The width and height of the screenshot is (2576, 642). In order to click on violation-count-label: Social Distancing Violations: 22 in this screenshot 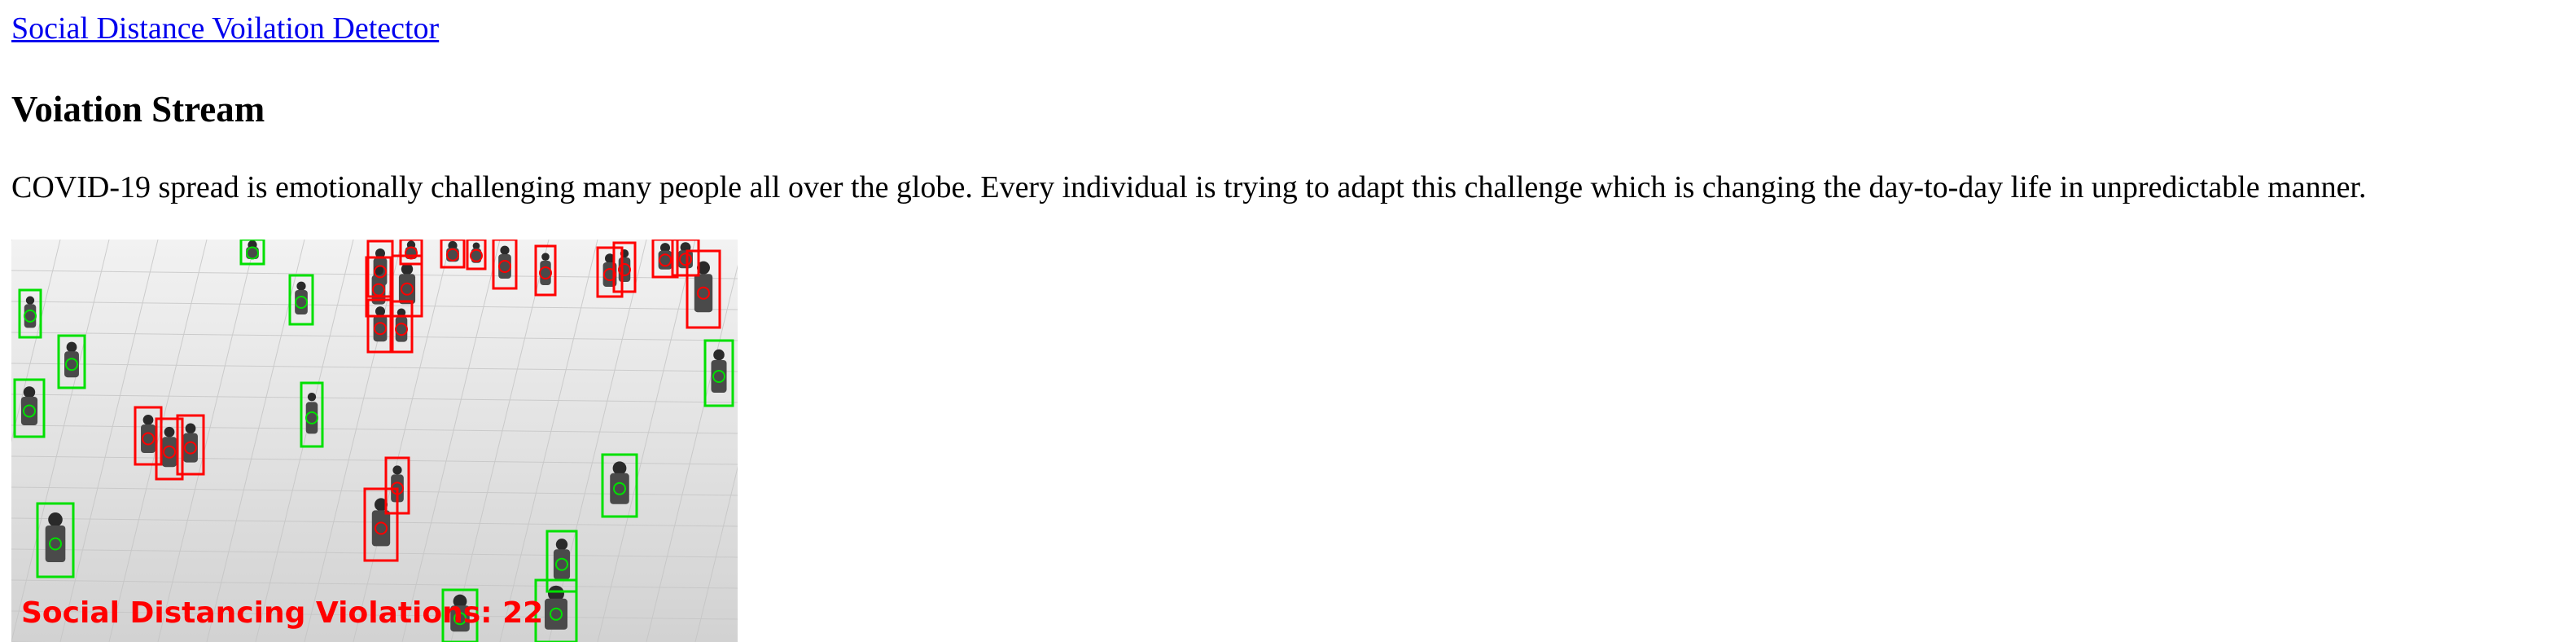, I will do `click(282, 613)`.